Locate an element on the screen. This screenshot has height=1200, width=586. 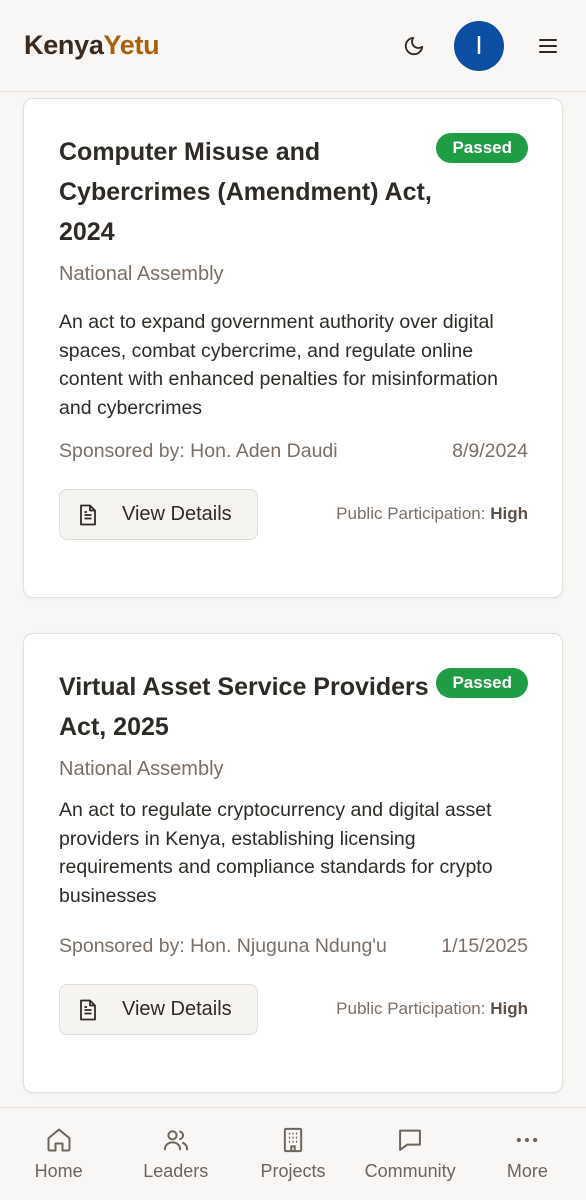
nav-item-projects: Projects is located at coordinates (292, 1154).